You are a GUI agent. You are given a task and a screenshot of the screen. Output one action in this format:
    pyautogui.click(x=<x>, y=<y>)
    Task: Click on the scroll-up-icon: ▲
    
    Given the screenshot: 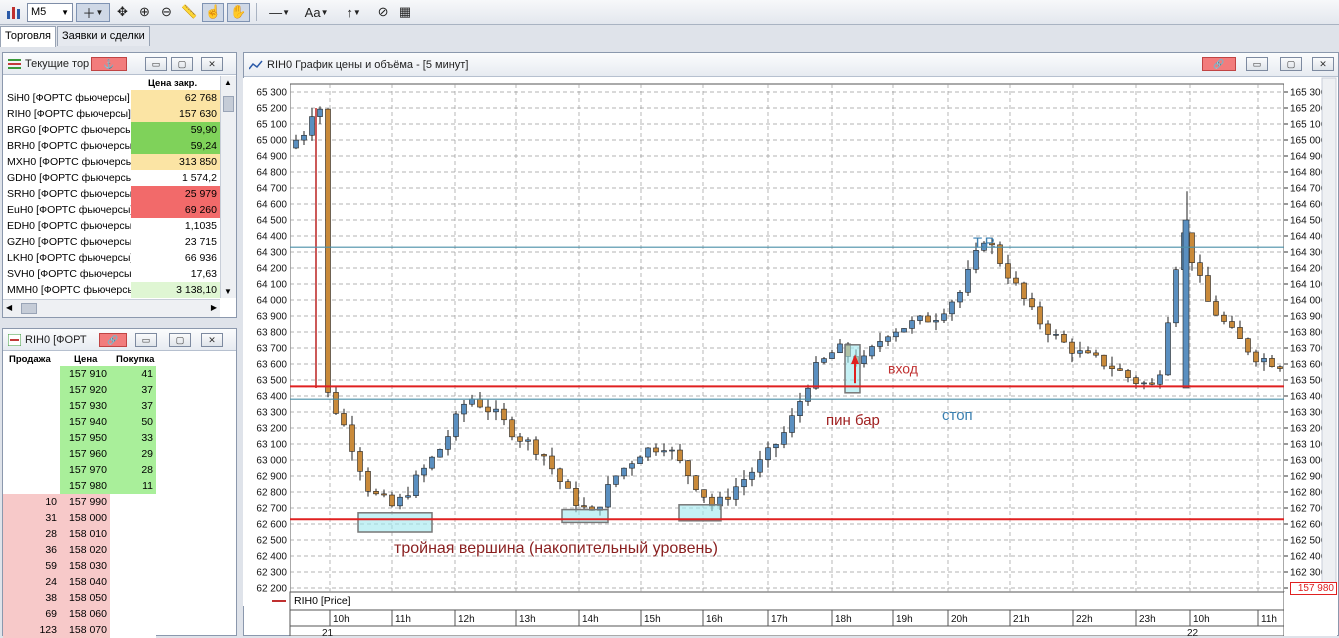 What is the action you would take?
    pyautogui.click(x=228, y=82)
    